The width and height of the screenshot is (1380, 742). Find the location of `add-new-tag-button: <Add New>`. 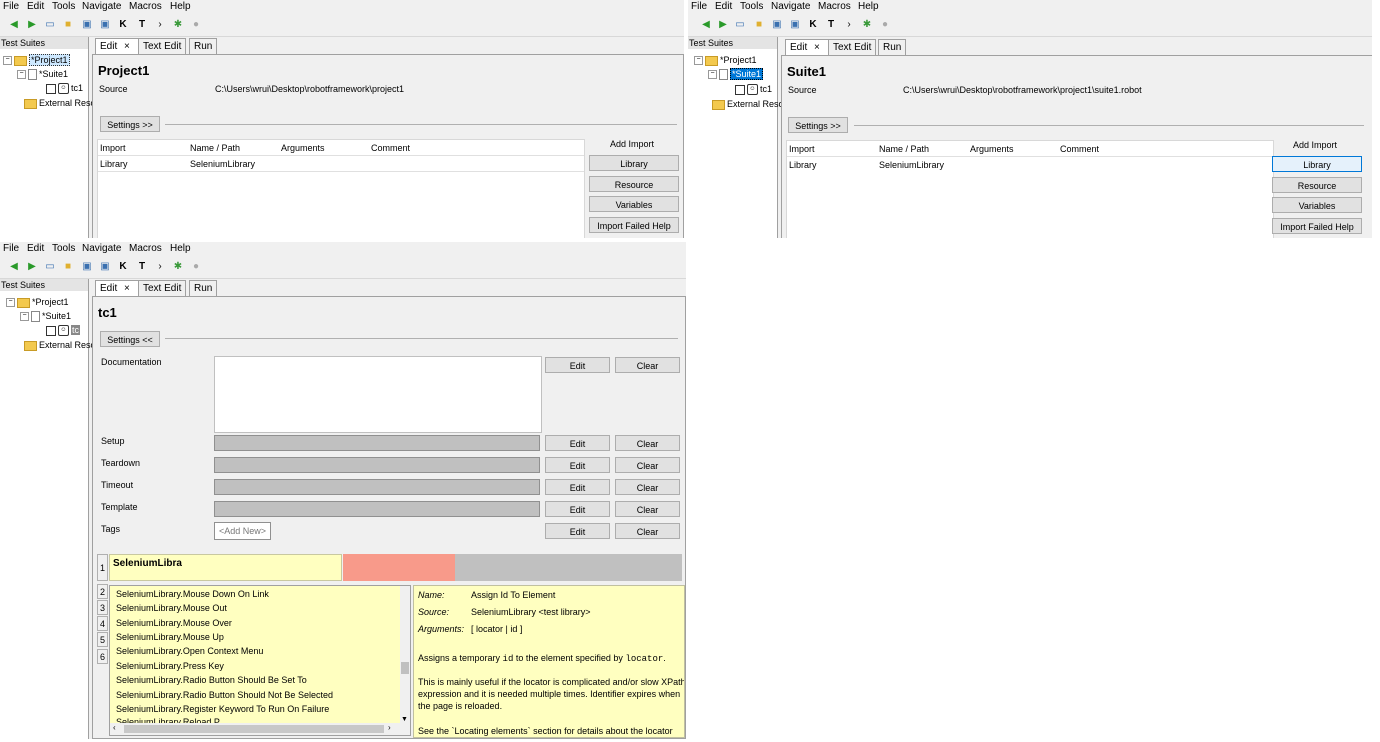

add-new-tag-button: <Add New> is located at coordinates (243, 531).